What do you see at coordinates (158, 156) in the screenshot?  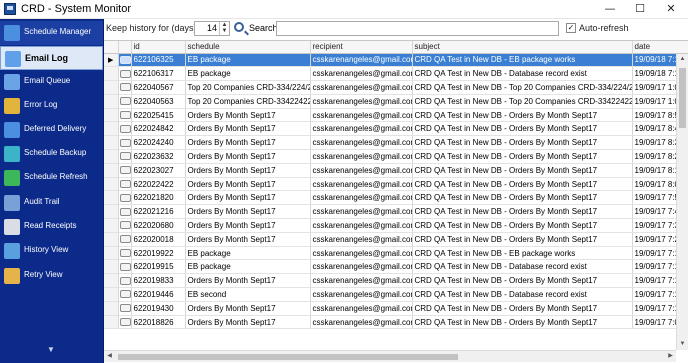 I see `cell-id: 622023632` at bounding box center [158, 156].